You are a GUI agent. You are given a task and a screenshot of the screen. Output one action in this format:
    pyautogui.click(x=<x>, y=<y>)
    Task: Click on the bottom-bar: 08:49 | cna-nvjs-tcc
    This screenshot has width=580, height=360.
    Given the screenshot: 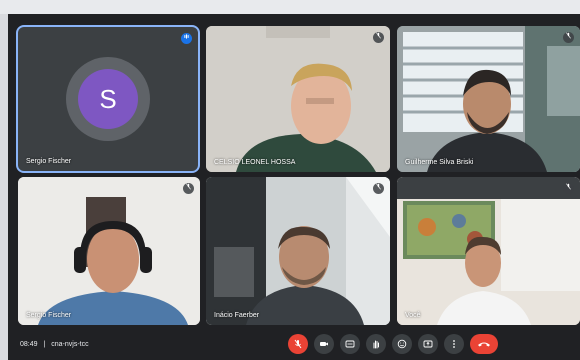 What is the action you would take?
    pyautogui.click(x=294, y=345)
    